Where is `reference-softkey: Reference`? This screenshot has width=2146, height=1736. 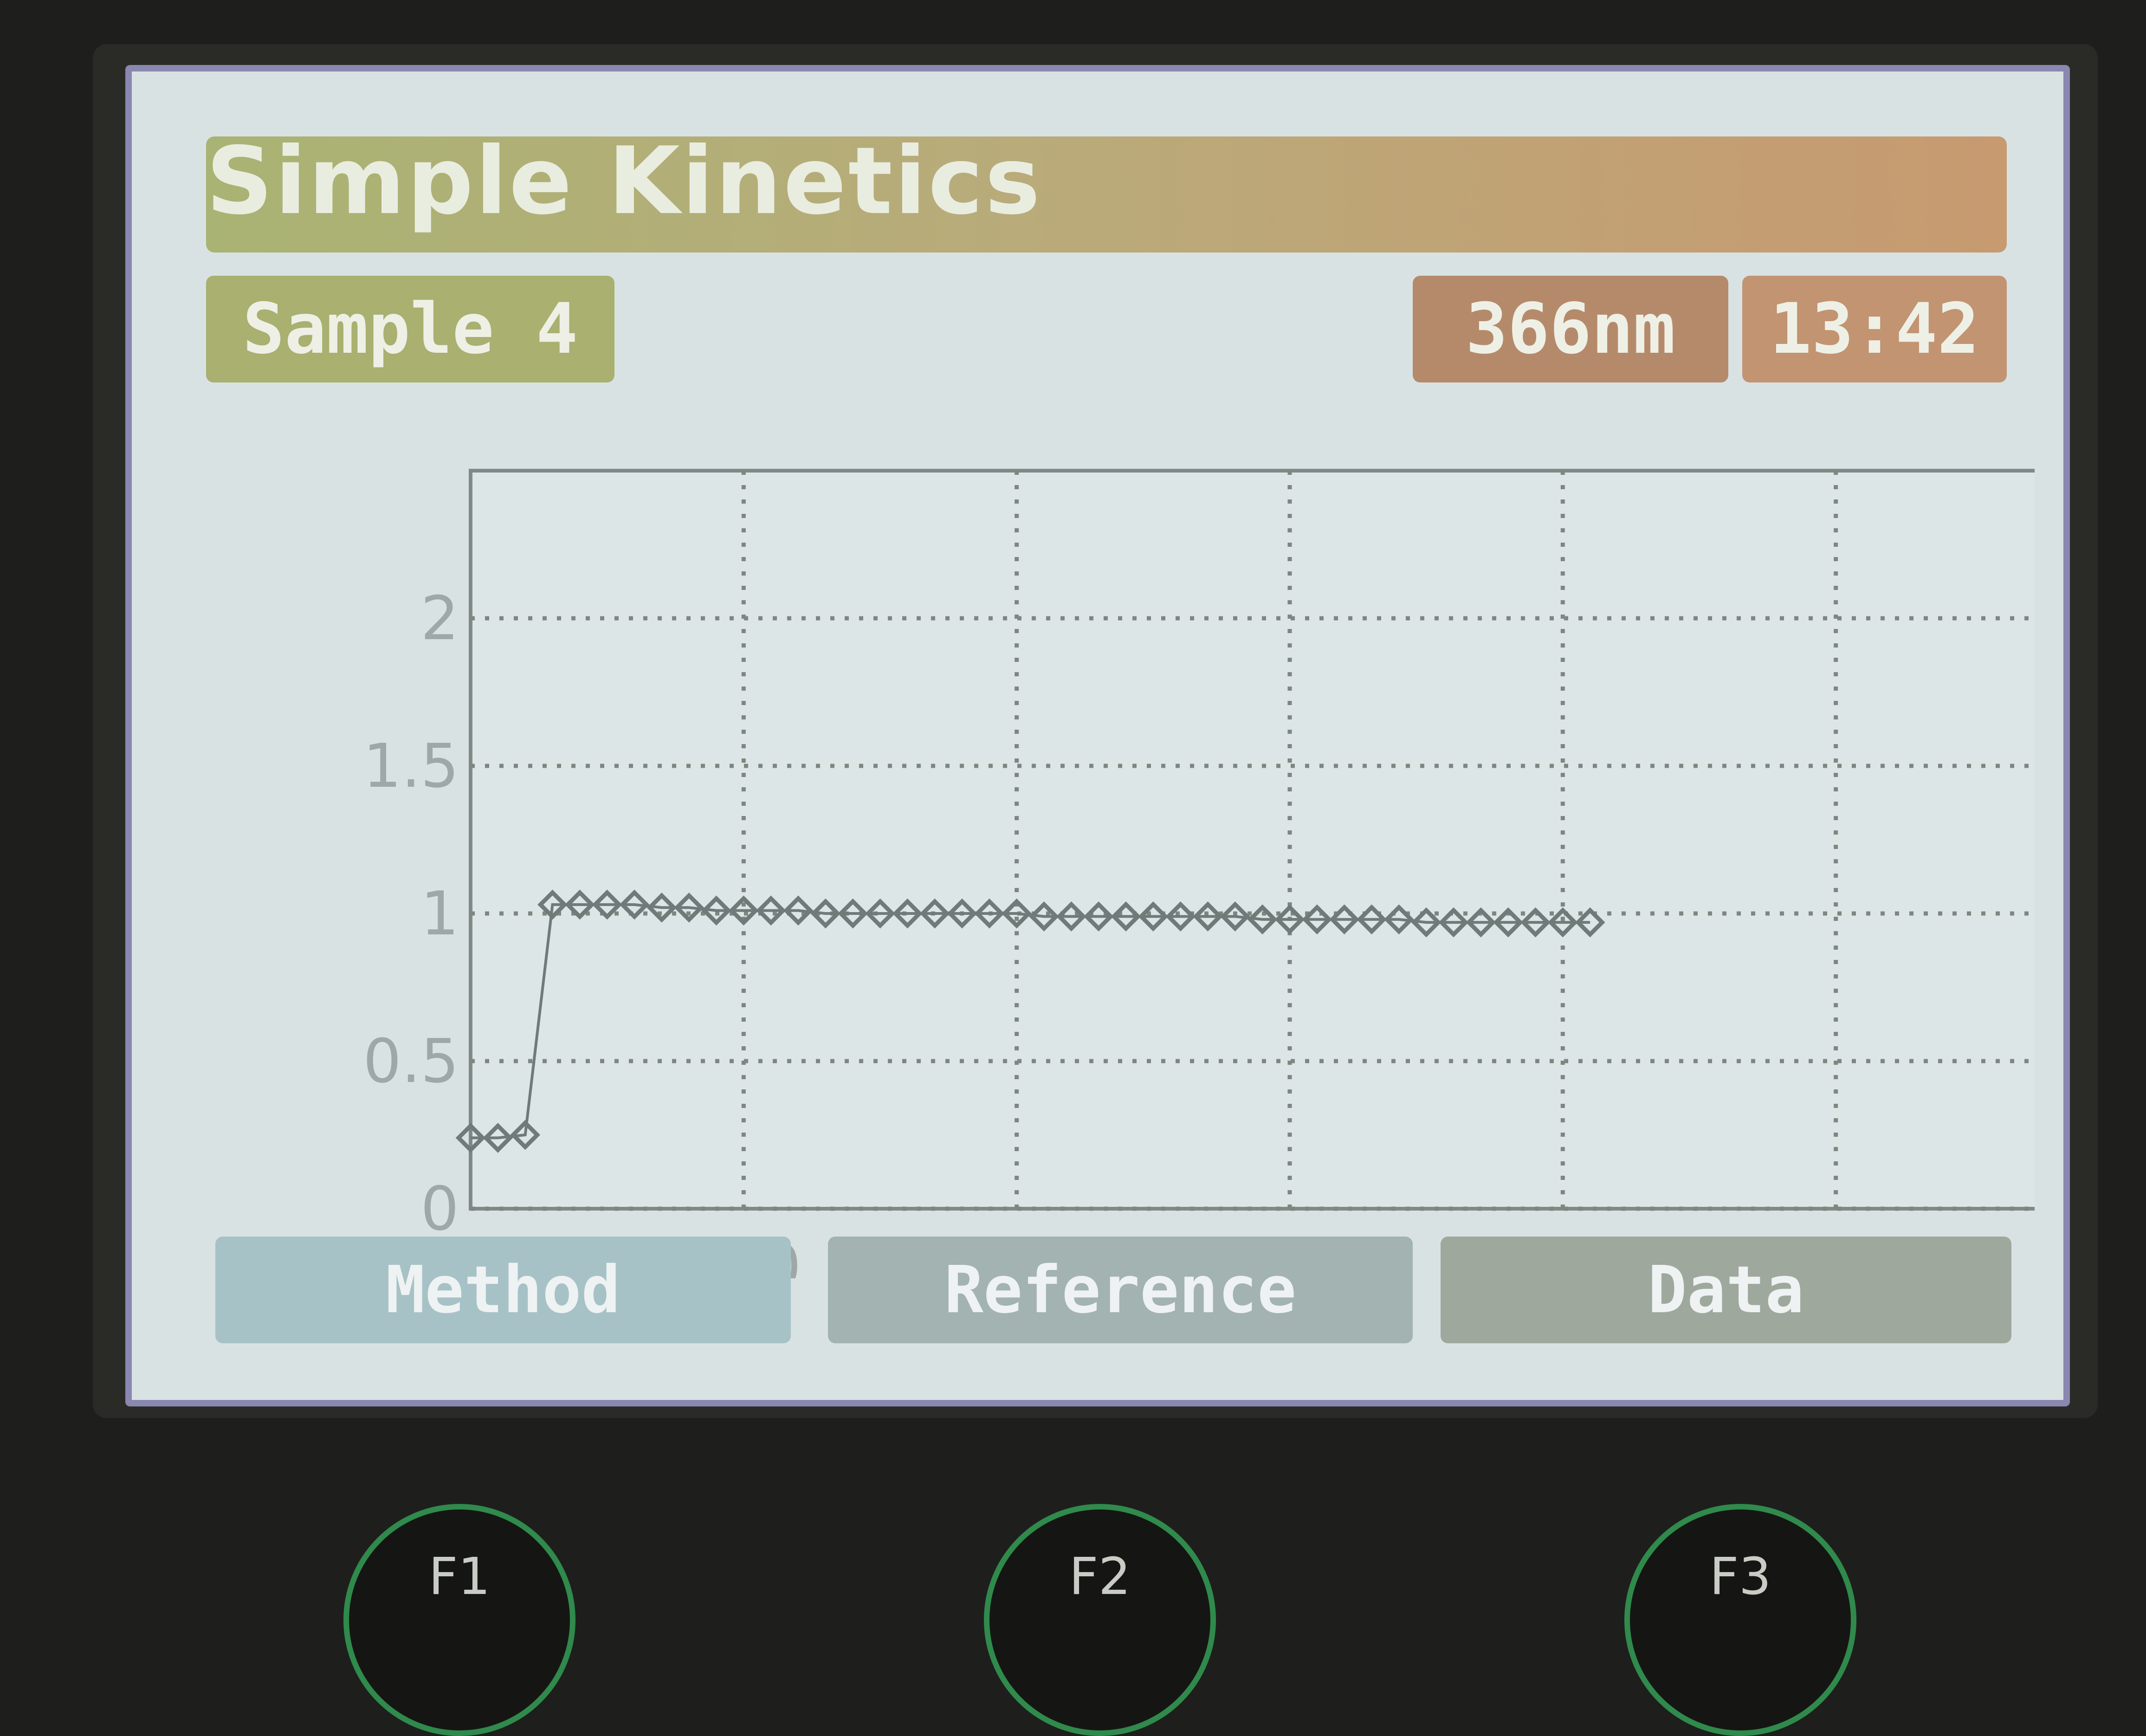
reference-softkey: Reference is located at coordinates (1120, 1290).